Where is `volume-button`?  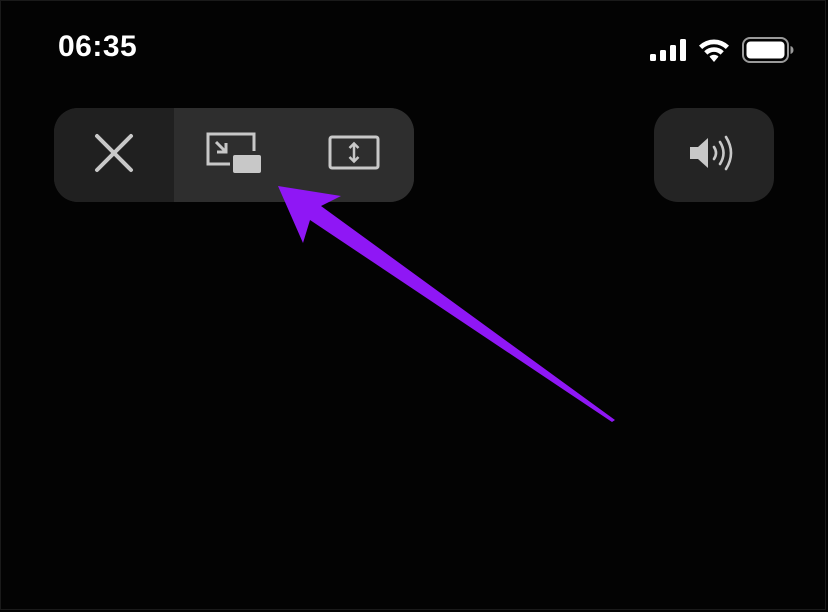
volume-button is located at coordinates (714, 155).